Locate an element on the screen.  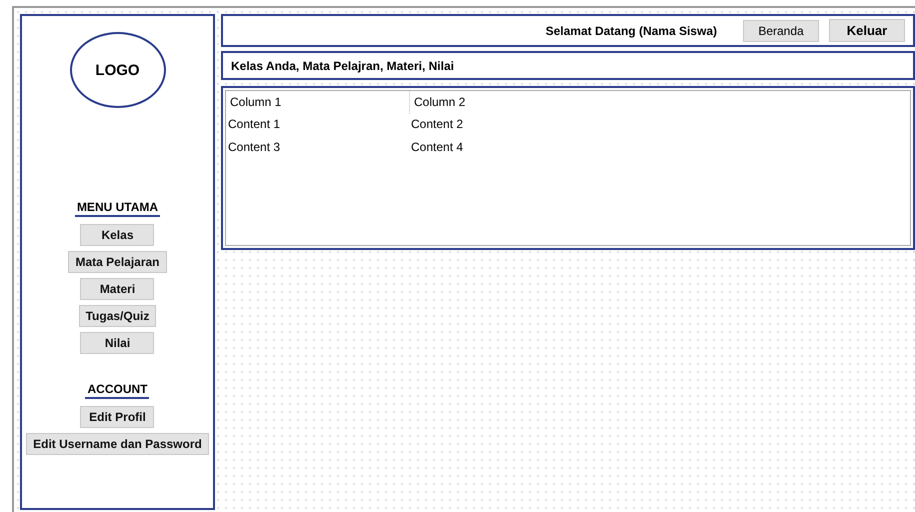
welcome-text: Selamat Datang (Nama Siswa) is located at coordinates (631, 31).